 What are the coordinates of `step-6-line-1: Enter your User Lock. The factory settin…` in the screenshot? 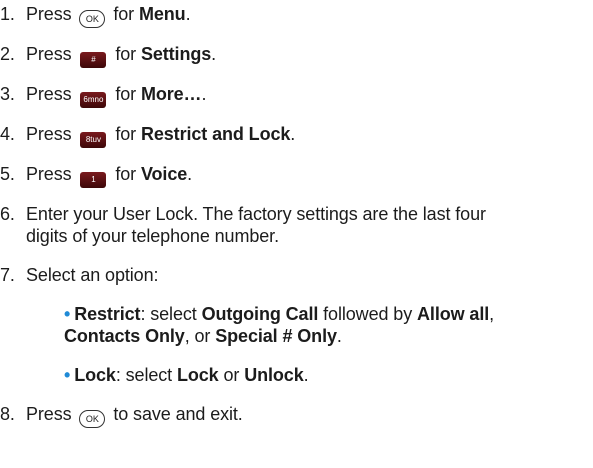 It's located at (256, 214).